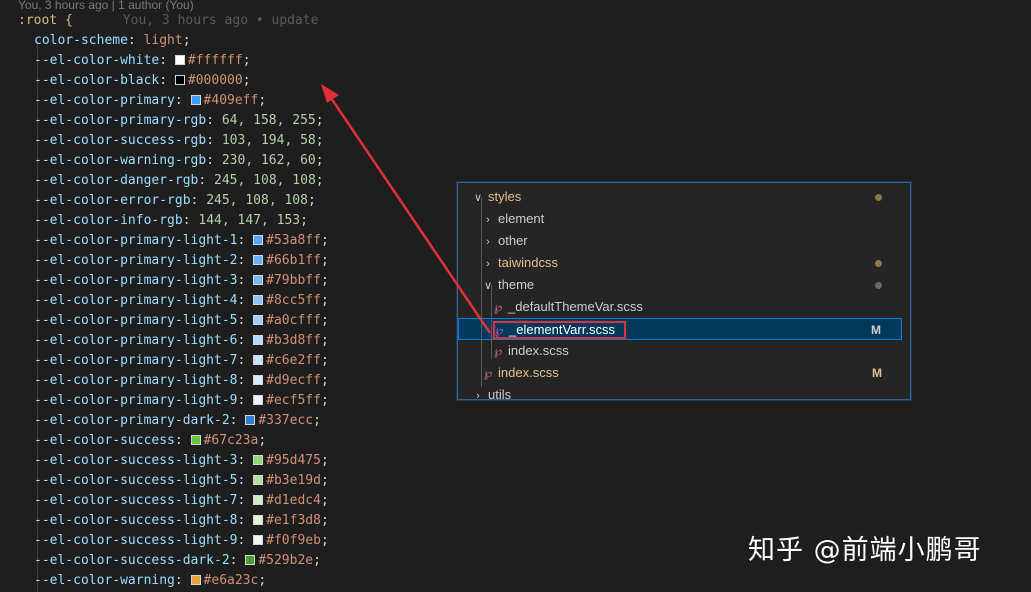  What do you see at coordinates (524, 41) in the screenshot?
I see `code-line: color-scheme: light;` at bounding box center [524, 41].